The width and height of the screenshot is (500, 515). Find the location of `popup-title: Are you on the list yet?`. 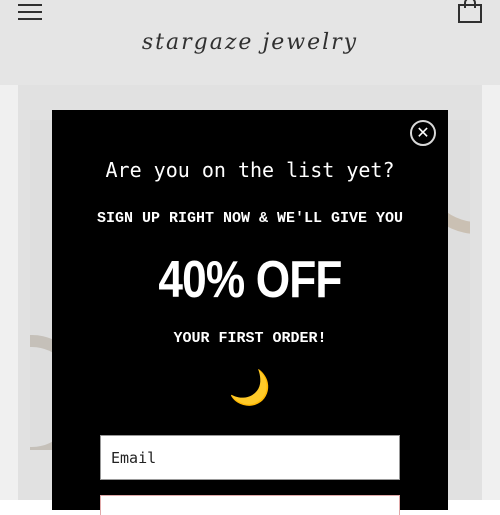

popup-title: Are you on the list yet? is located at coordinates (250, 170).